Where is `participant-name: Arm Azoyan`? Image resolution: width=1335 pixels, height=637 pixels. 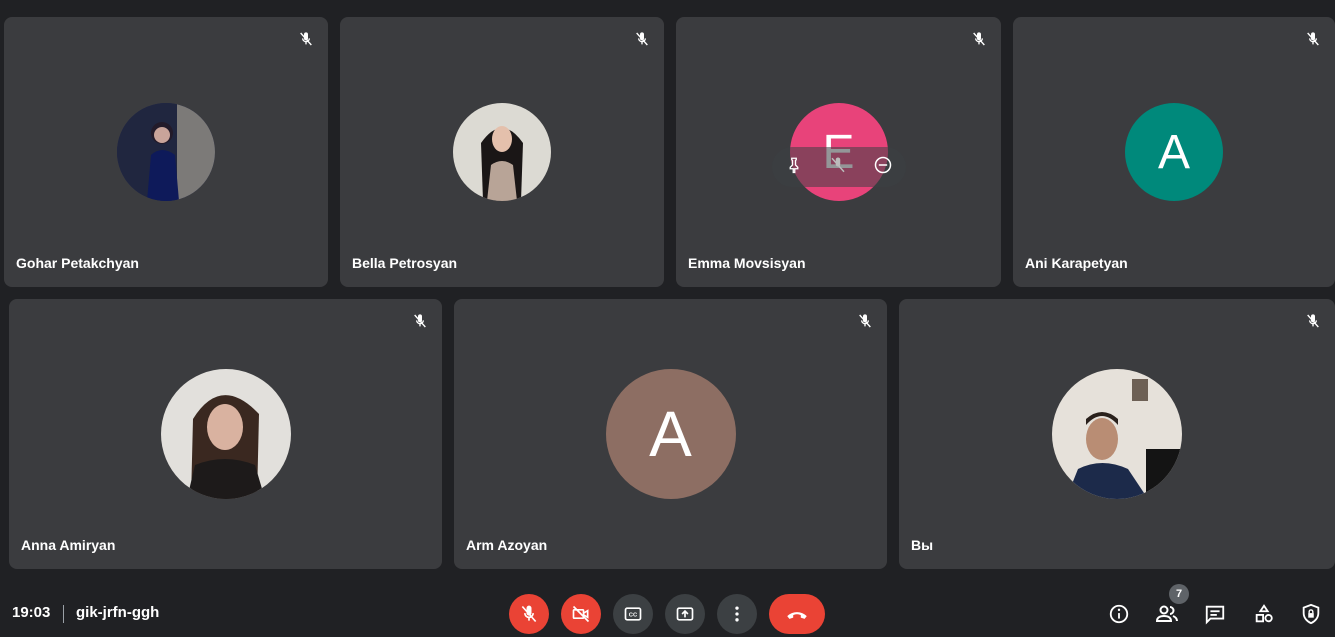 participant-name: Arm Azoyan is located at coordinates (507, 545).